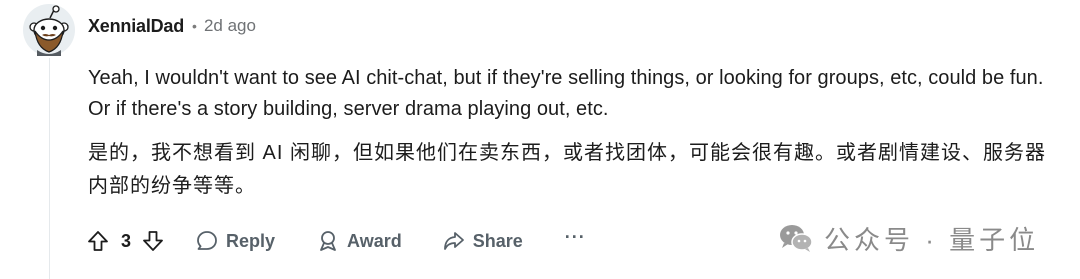  What do you see at coordinates (207, 241) in the screenshot?
I see `comment-bubble-icon` at bounding box center [207, 241].